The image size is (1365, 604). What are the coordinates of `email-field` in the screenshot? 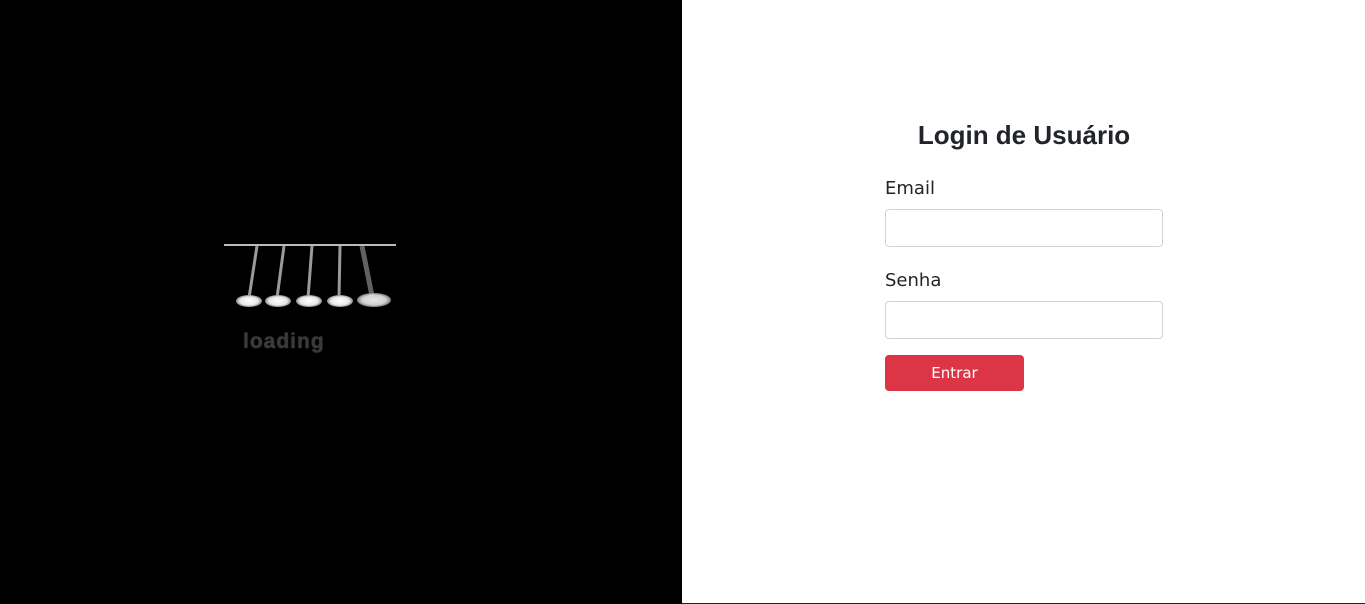 It's located at (1024, 228).